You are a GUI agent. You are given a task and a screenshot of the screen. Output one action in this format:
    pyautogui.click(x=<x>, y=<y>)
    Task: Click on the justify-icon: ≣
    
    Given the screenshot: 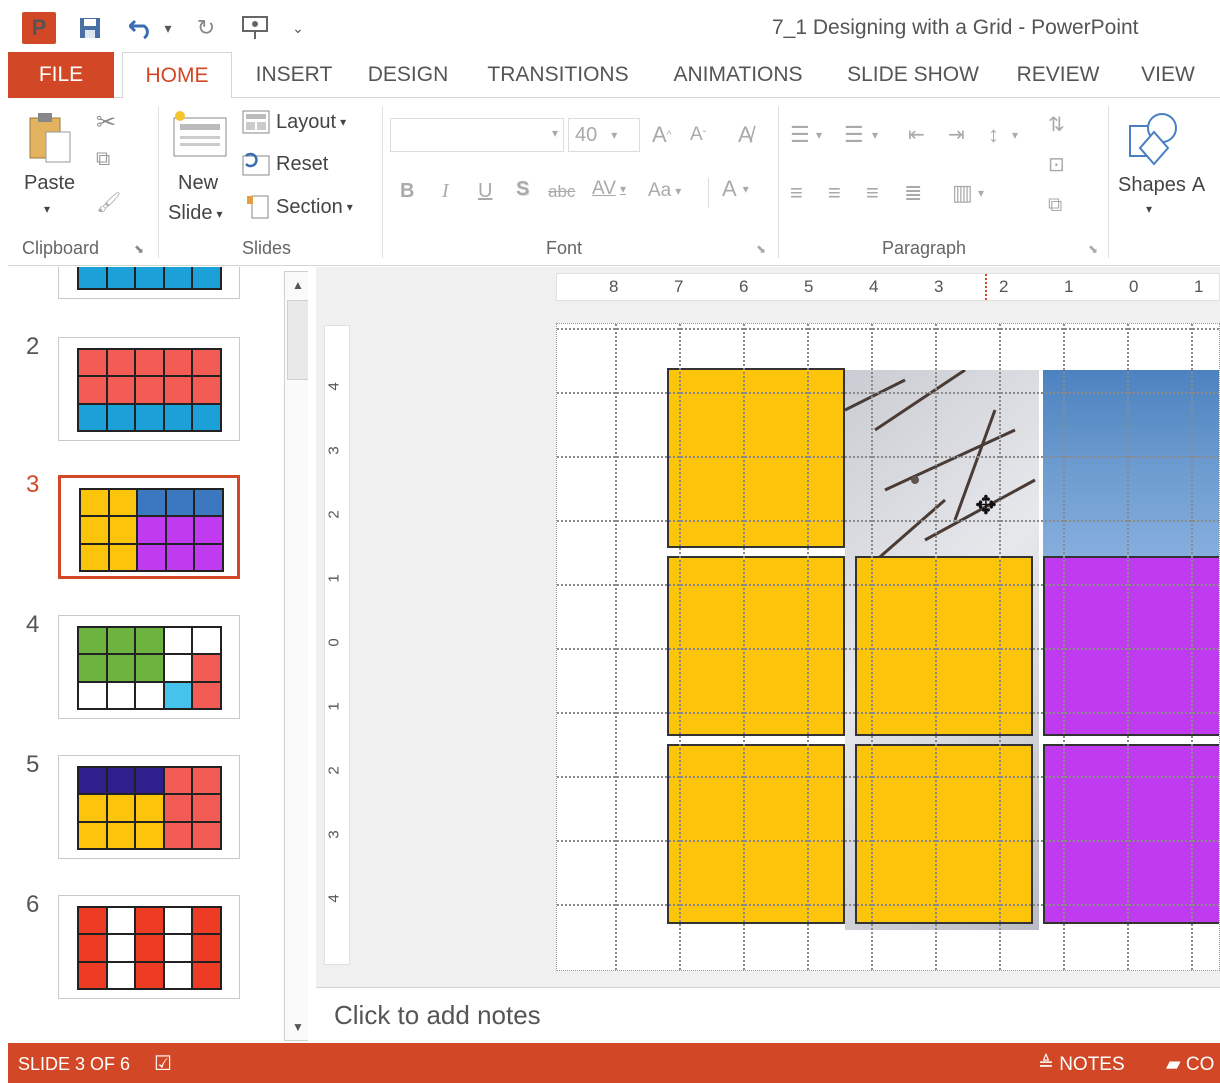 What is the action you would take?
    pyautogui.click(x=913, y=193)
    